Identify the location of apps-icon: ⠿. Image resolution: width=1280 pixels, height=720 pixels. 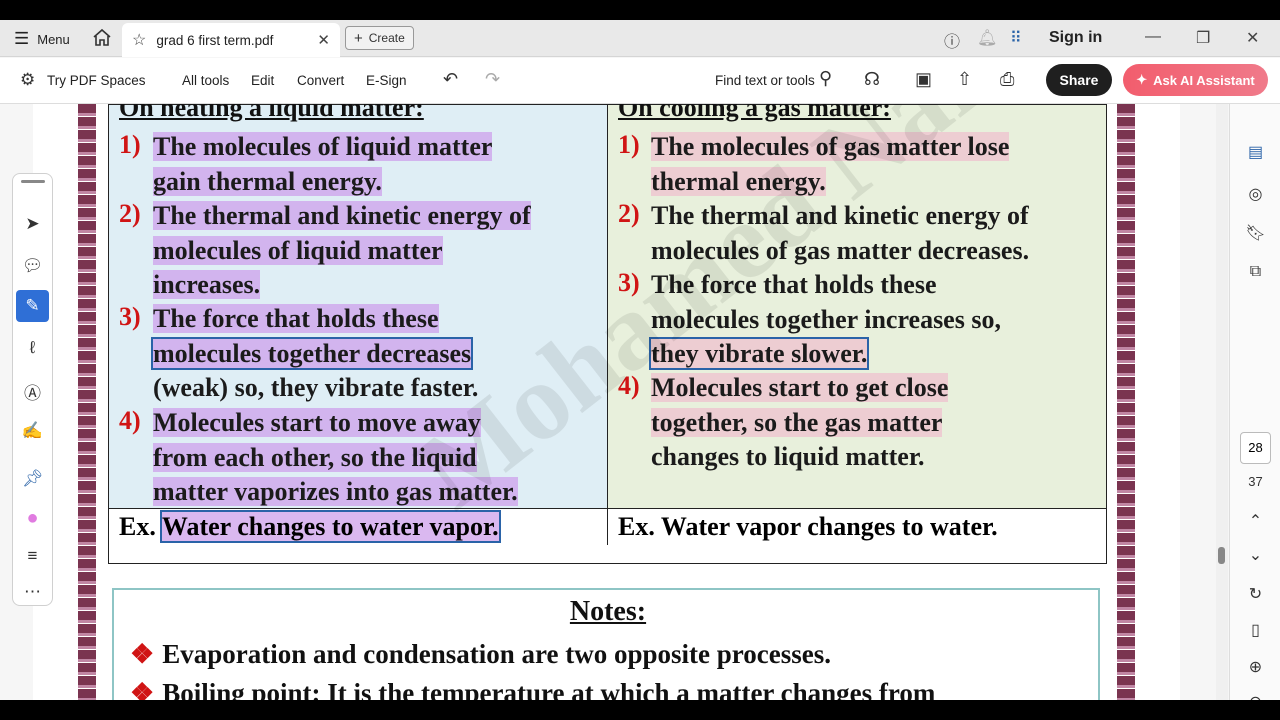
(1016, 38).